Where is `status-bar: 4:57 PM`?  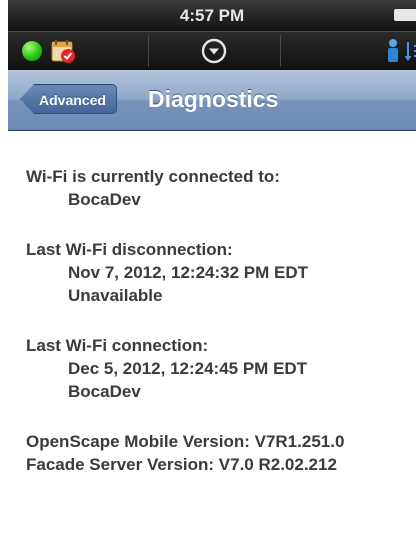
status-bar: 4:57 PM is located at coordinates (212, 15).